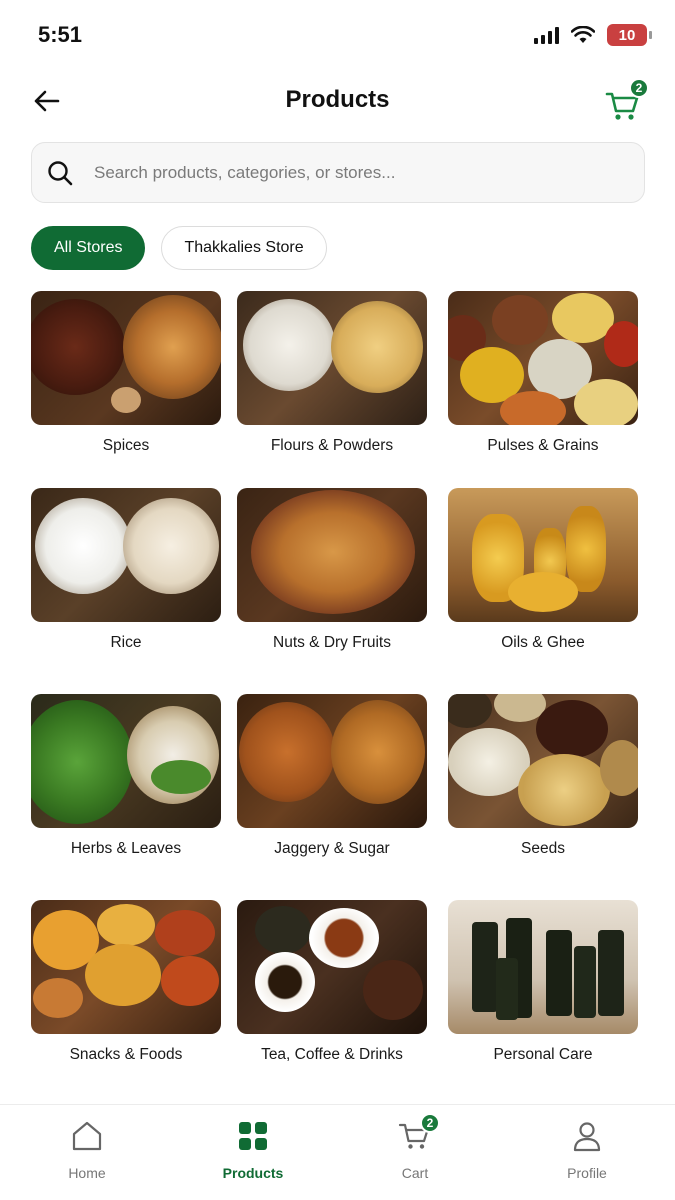 The width and height of the screenshot is (675, 1200). What do you see at coordinates (415, 1173) in the screenshot?
I see `nav-label: Cart` at bounding box center [415, 1173].